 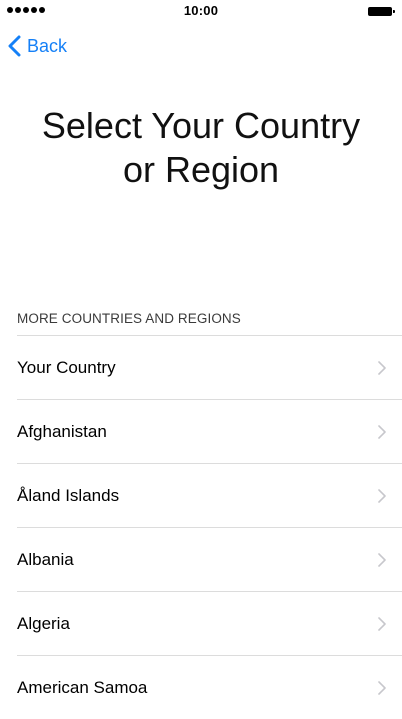 I want to click on page-title-line-1: Select Your Country, so click(x=201, y=125).